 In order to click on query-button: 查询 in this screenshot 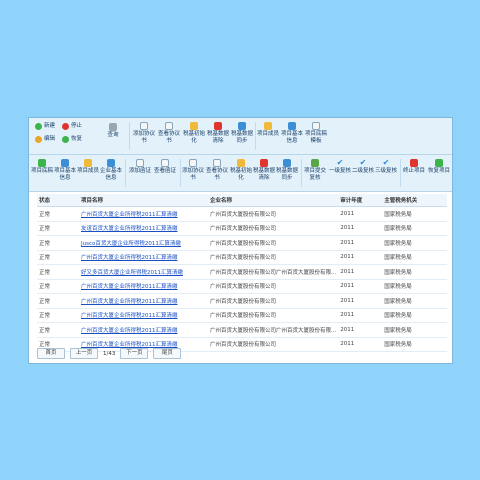, I will do `click(113, 131)`.